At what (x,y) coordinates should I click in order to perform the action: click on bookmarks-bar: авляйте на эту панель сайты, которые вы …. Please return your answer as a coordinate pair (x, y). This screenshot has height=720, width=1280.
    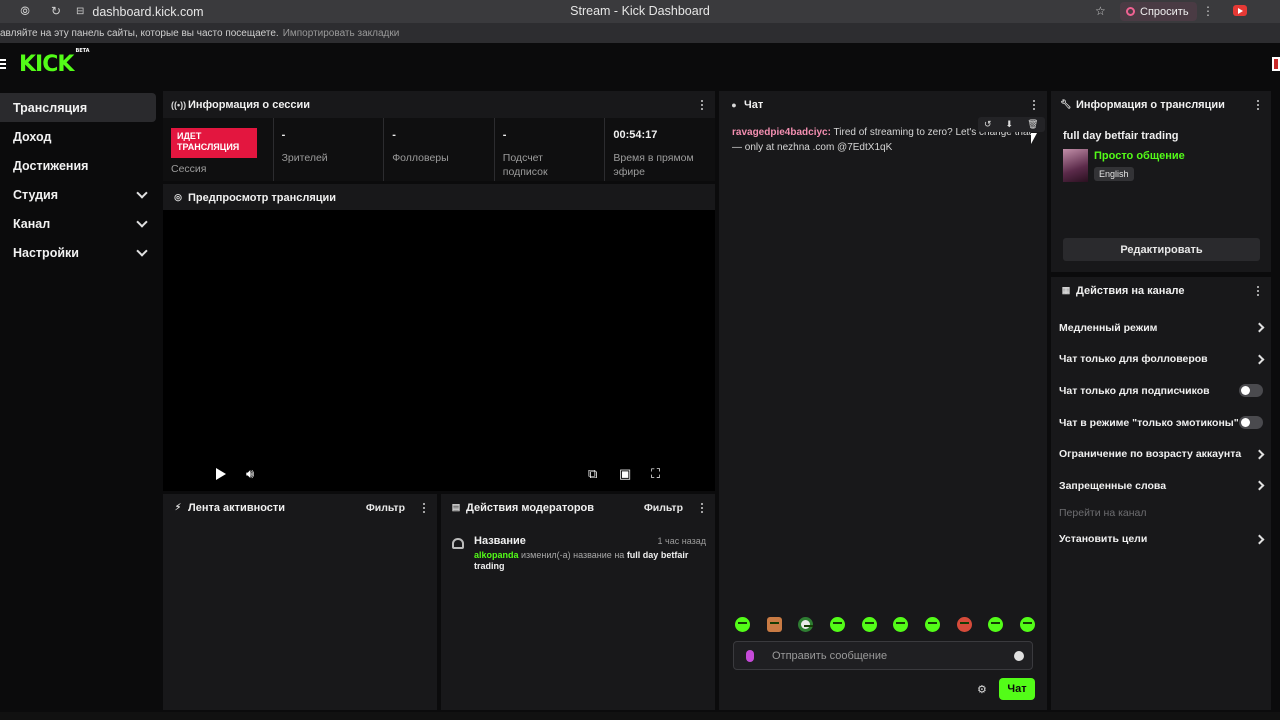
    Looking at the image, I should click on (640, 33).